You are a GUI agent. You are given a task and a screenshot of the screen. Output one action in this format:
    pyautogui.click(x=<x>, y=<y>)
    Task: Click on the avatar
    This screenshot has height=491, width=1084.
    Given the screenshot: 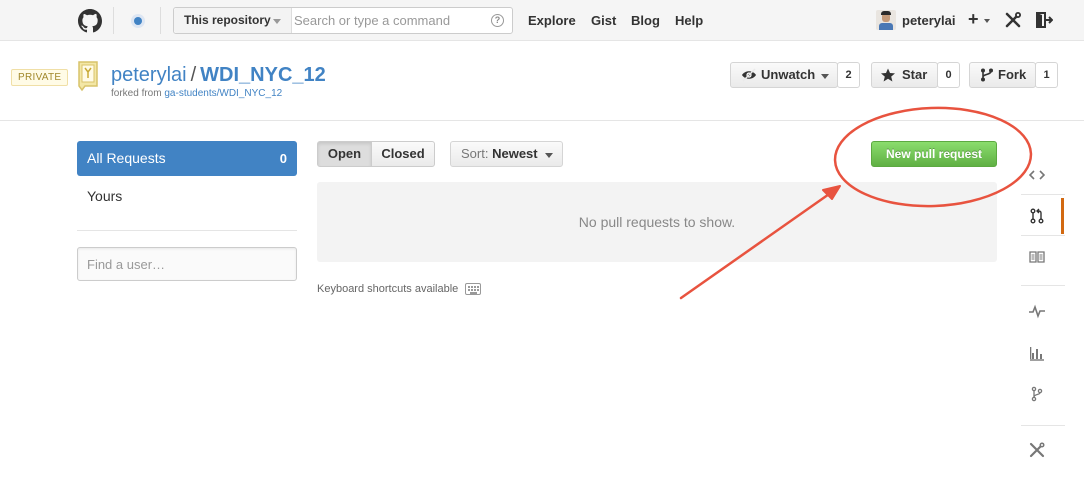 What is the action you would take?
    pyautogui.click(x=886, y=20)
    